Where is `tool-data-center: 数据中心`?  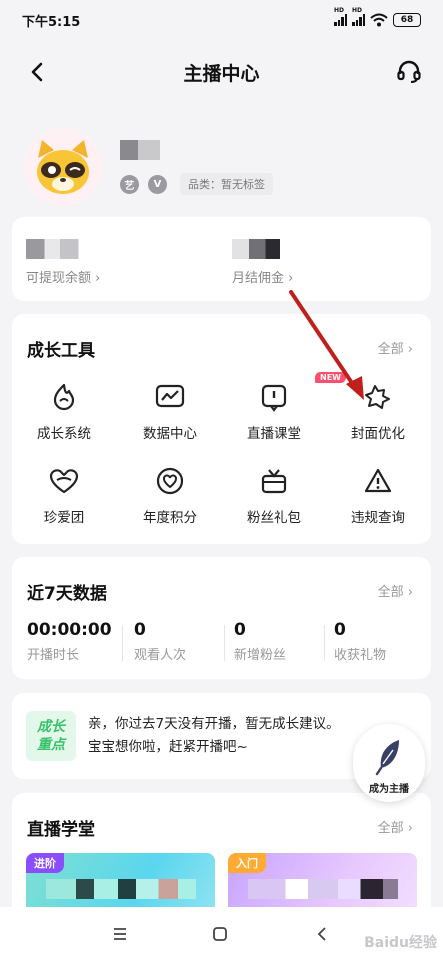 tool-data-center: 数据中心 is located at coordinates (170, 411).